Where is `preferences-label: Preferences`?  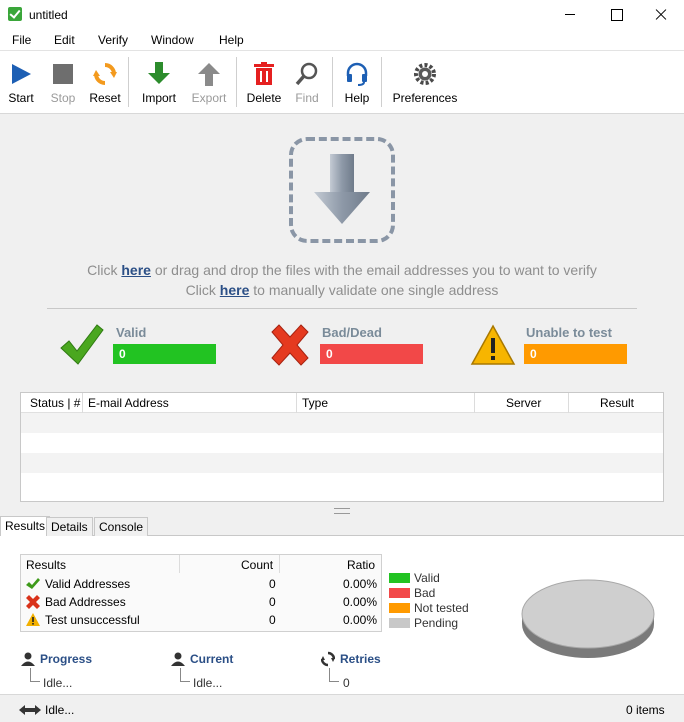
preferences-label: Preferences is located at coordinates (425, 98).